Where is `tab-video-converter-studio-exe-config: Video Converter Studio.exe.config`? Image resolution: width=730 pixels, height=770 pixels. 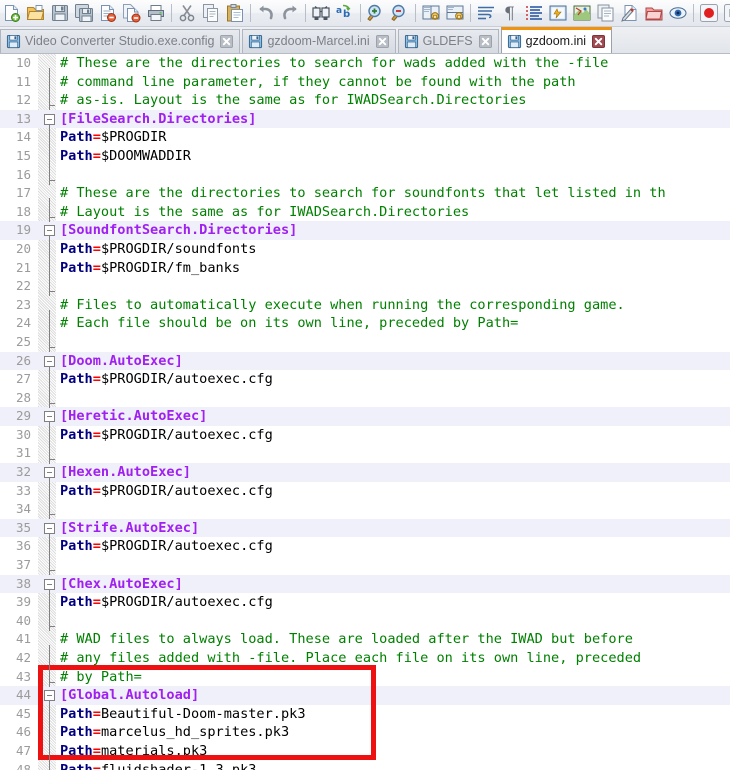 tab-video-converter-studio-exe-config: Video Converter Studio.exe.config is located at coordinates (120, 41).